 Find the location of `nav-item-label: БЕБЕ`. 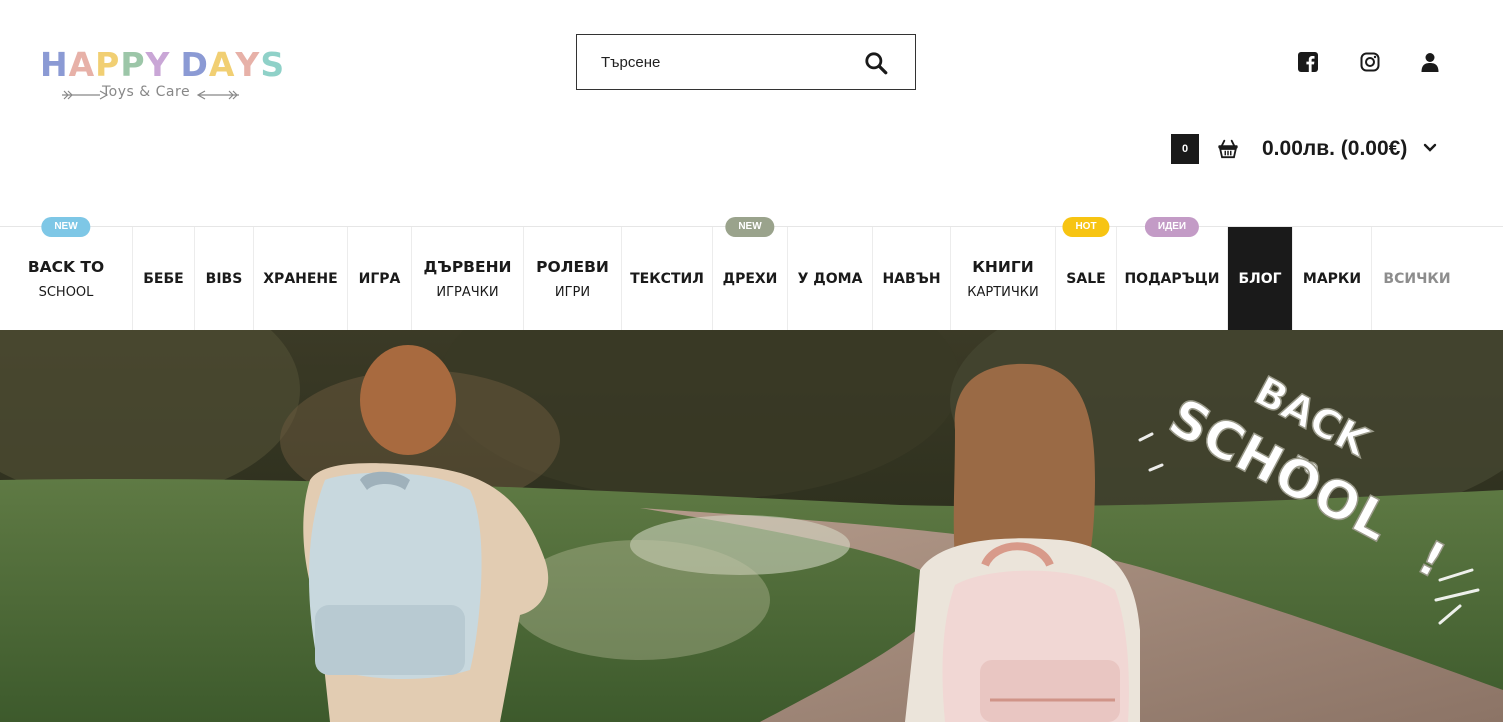

nav-item-label: БЕБЕ is located at coordinates (163, 279).